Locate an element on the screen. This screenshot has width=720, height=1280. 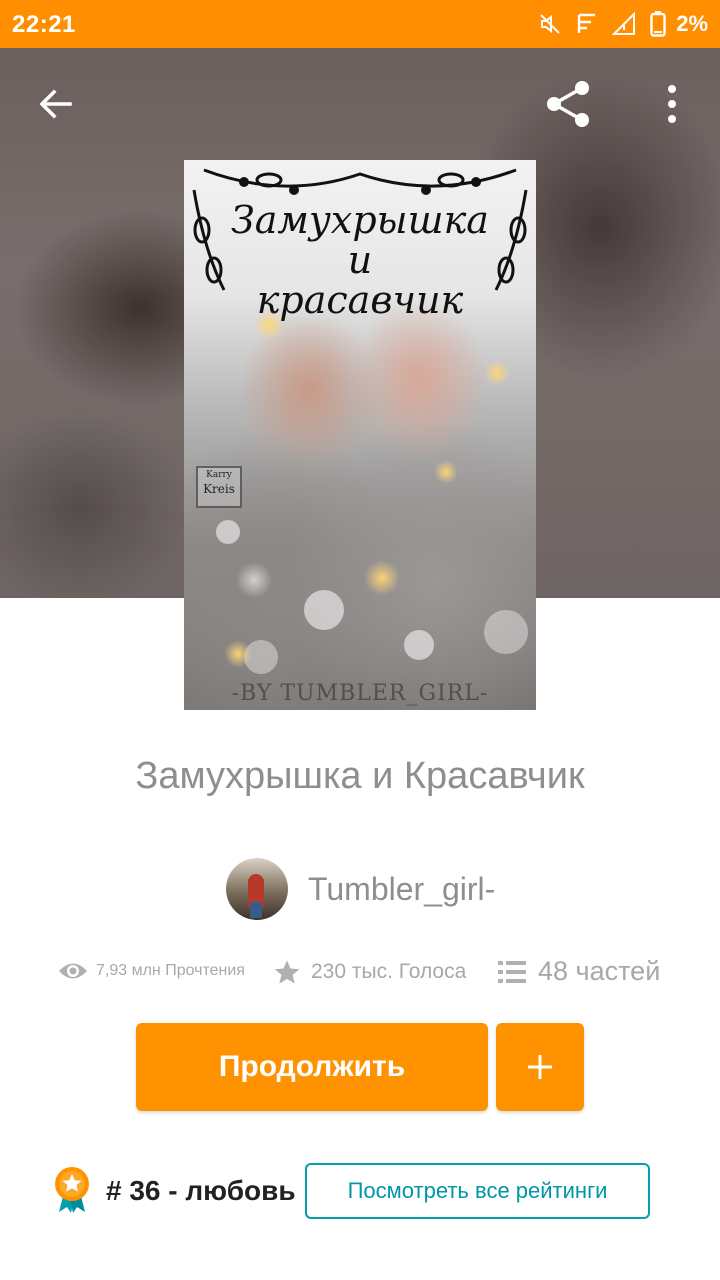
rank-badge-icon is located at coordinates (72, 1190).